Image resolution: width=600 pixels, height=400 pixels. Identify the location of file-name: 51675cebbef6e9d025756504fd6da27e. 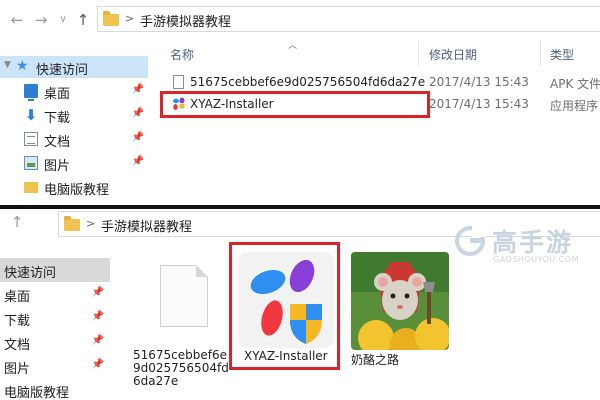
(308, 82).